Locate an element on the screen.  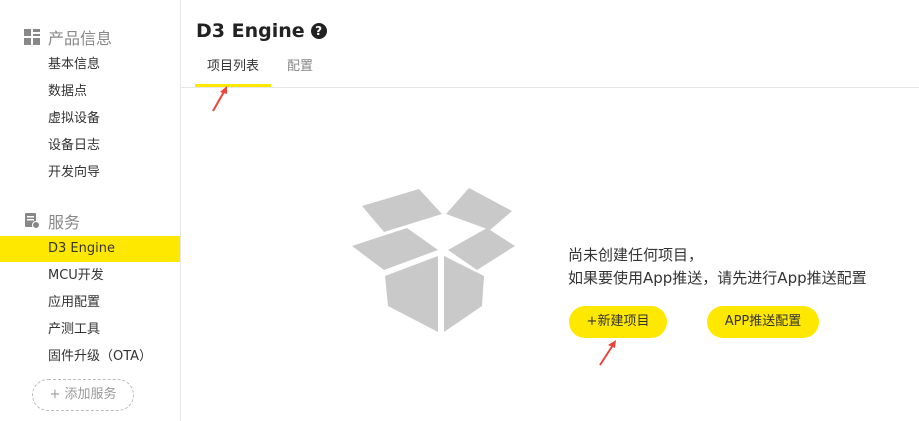
page-title-wrap: D3 Engine ? is located at coordinates (261, 31).